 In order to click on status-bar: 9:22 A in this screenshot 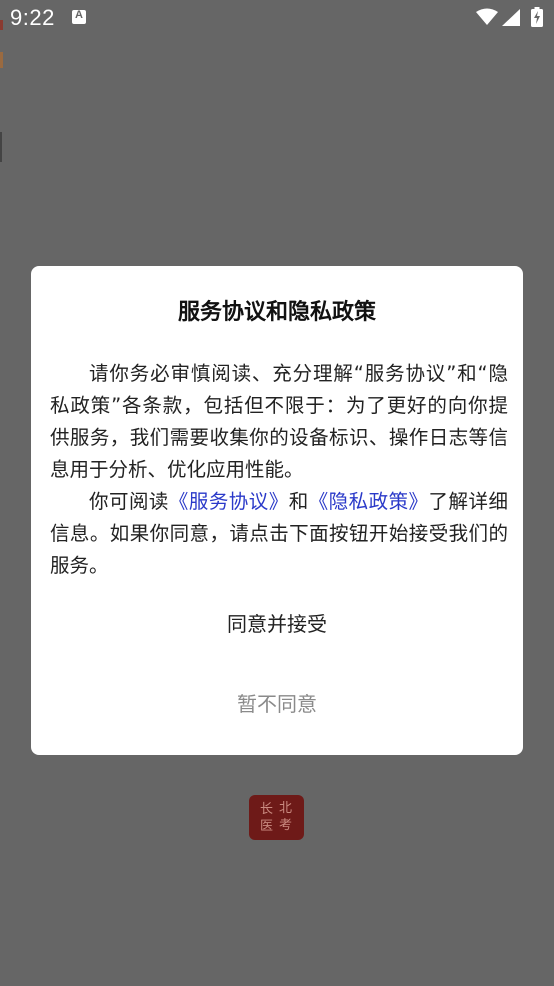, I will do `click(277, 18)`.